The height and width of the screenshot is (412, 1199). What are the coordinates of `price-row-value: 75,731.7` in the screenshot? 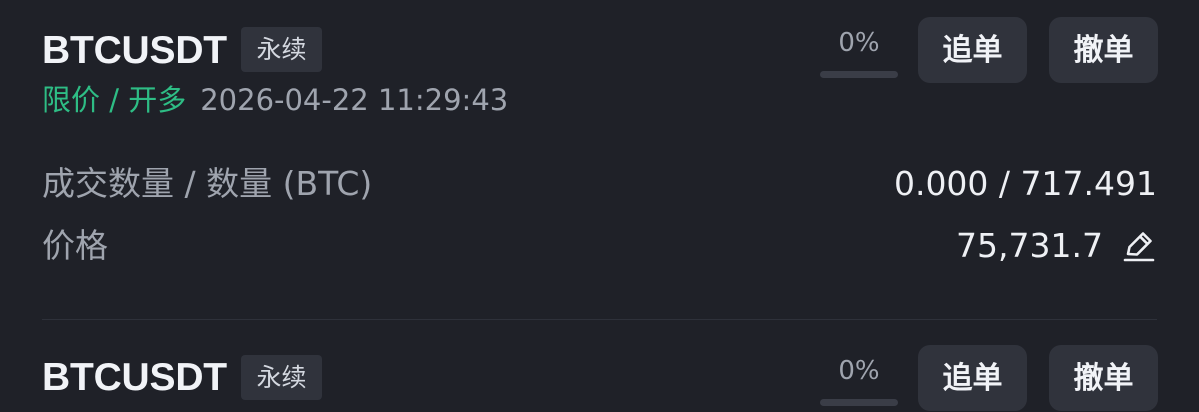 It's located at (1056, 246).